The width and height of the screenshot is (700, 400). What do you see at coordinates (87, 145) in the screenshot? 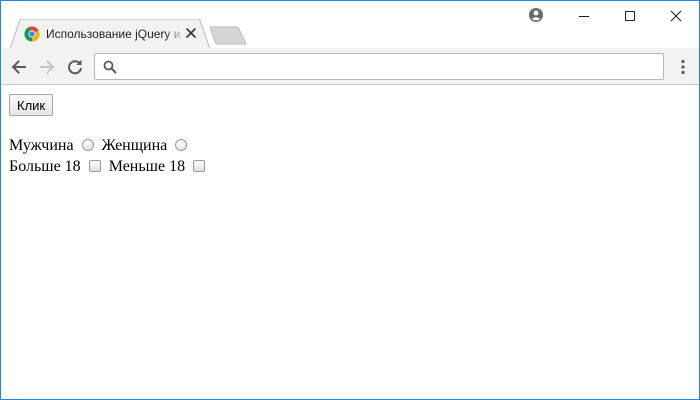
I see `male-radio` at bounding box center [87, 145].